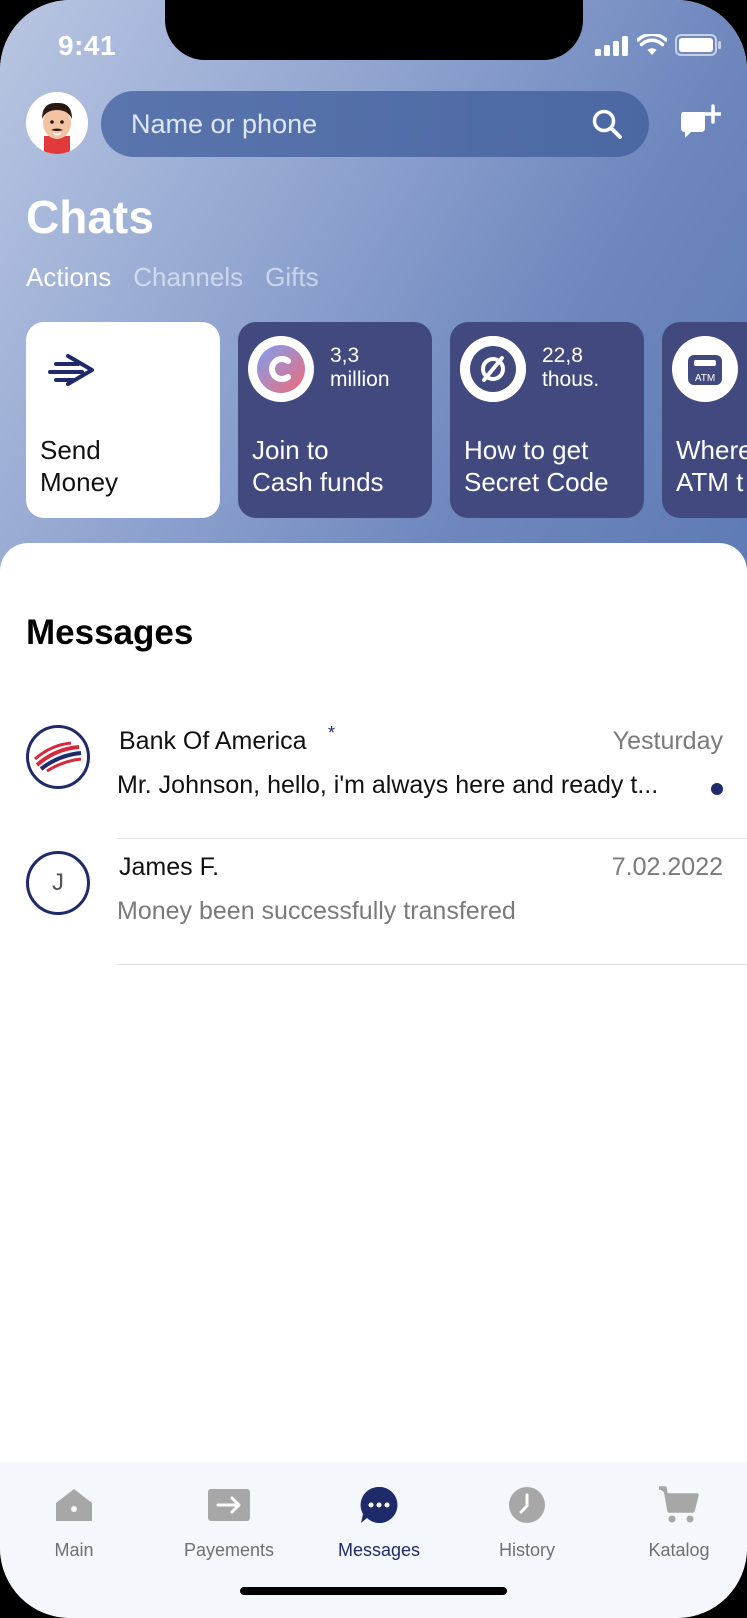 Image resolution: width=747 pixels, height=1618 pixels. Describe the element at coordinates (432, 964) in the screenshot. I see `row-divider` at that location.